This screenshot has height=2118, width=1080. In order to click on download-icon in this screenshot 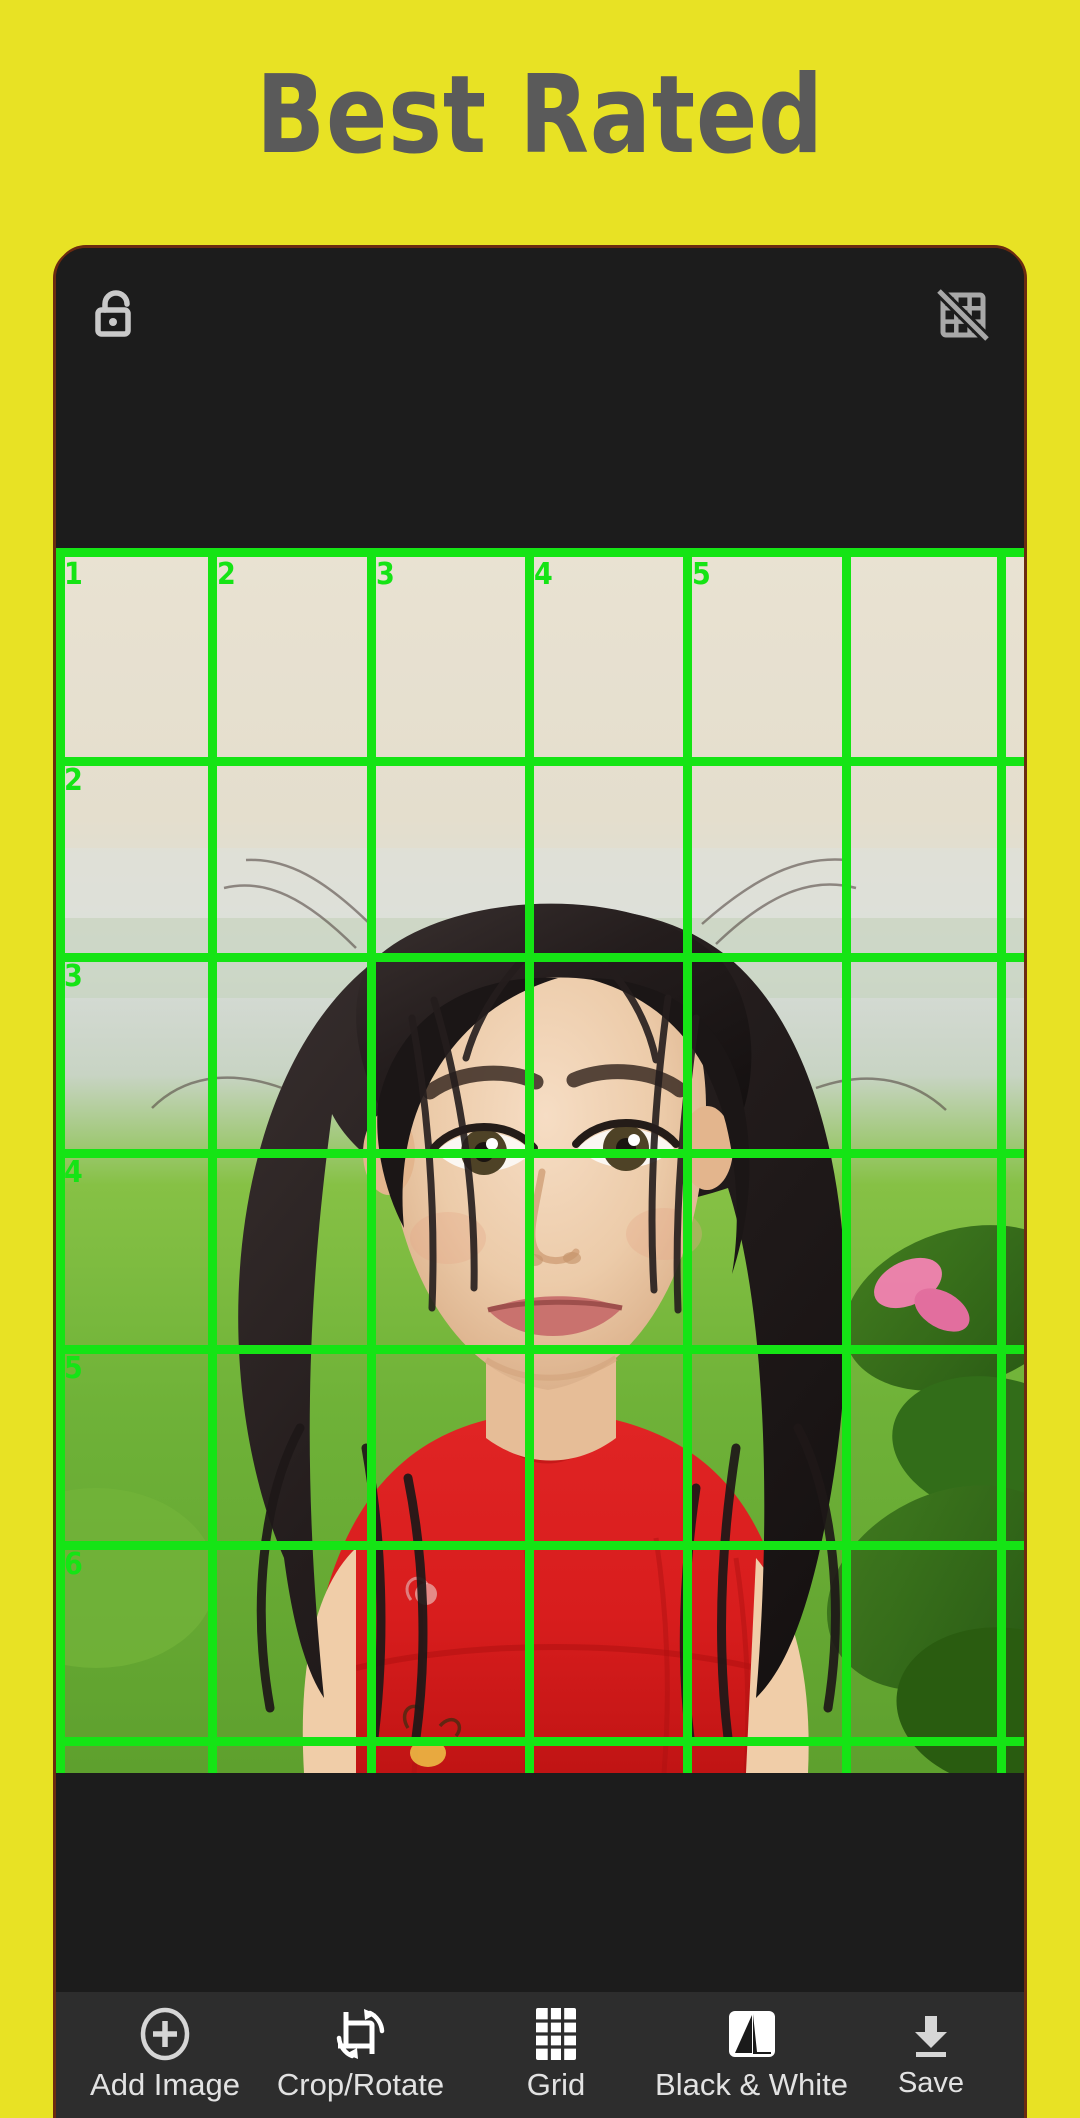, I will do `click(931, 2036)`.